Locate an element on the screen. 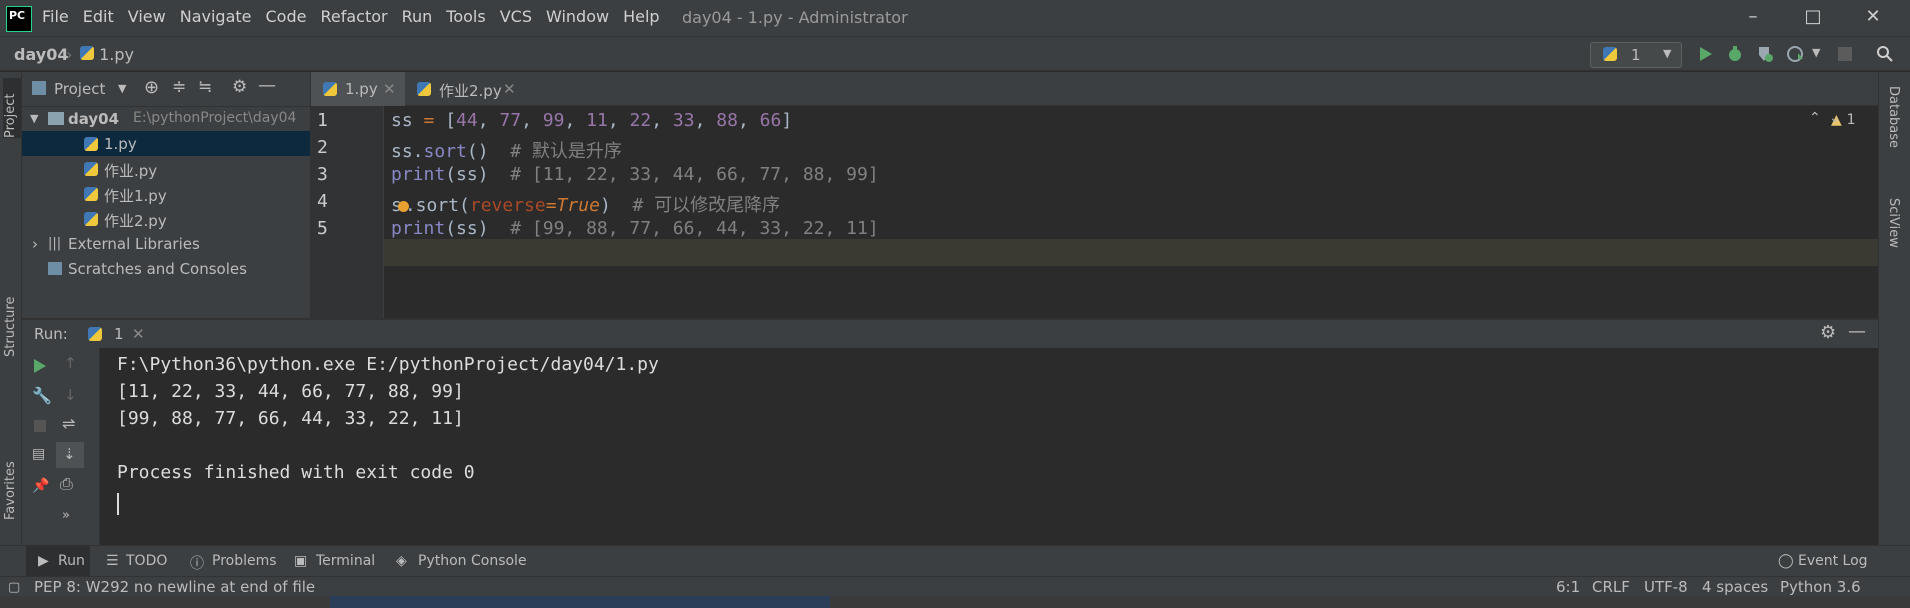 The height and width of the screenshot is (608, 1910). run-tab-1: 1 ✕ is located at coordinates (114, 335).